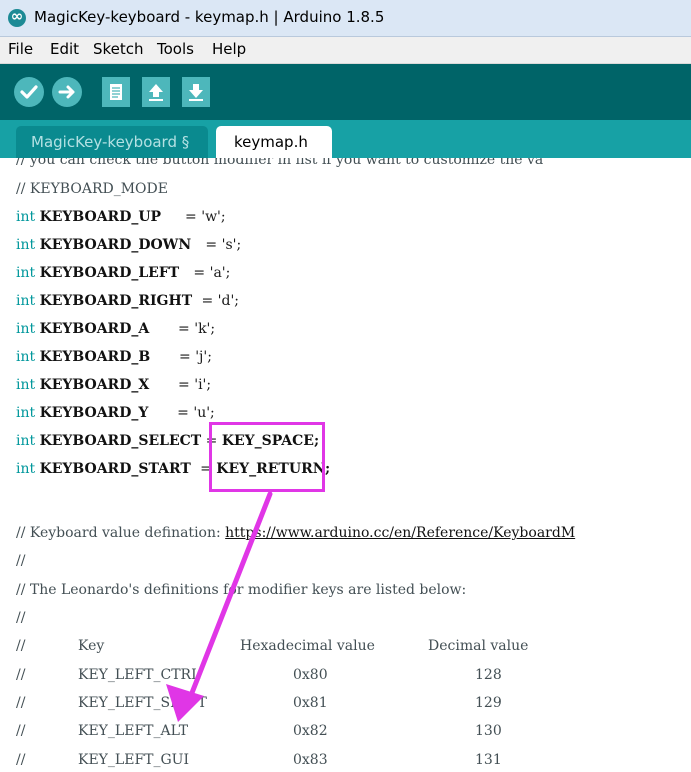 Image resolution: width=691 pixels, height=772 pixels. I want to click on arrow-right-icon, so click(66, 92).